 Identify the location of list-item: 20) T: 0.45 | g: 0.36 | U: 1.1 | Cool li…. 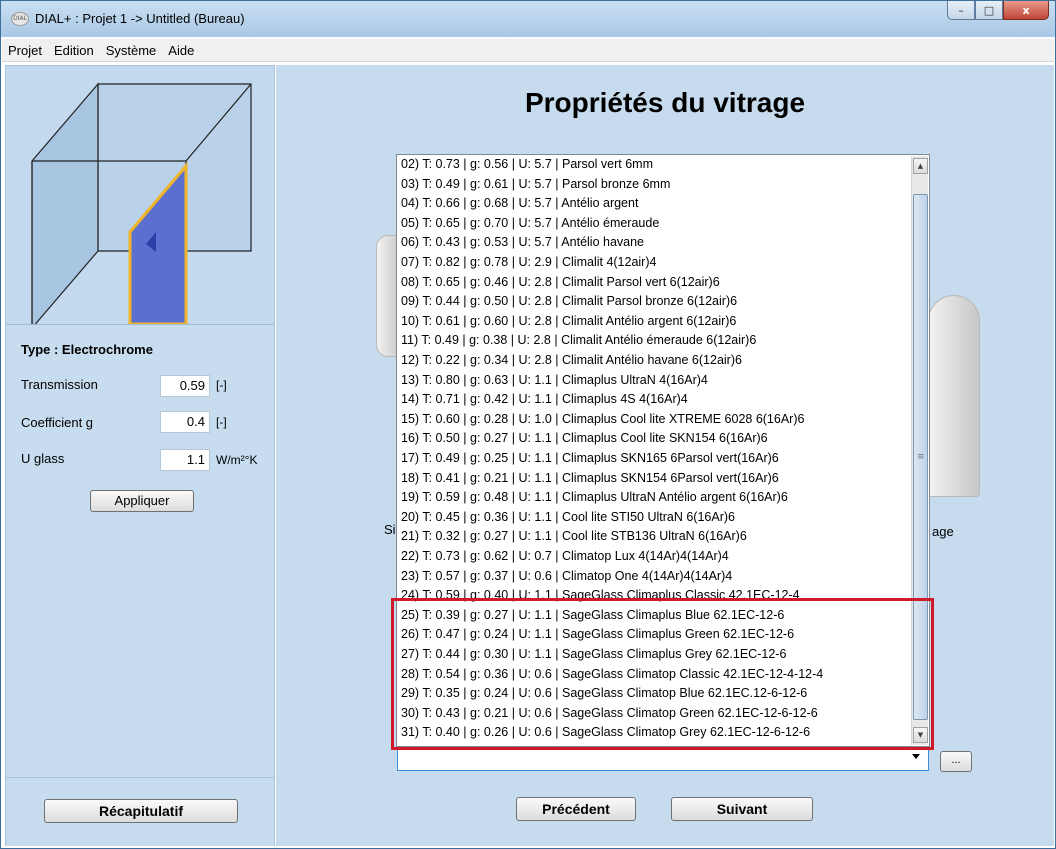
(568, 517).